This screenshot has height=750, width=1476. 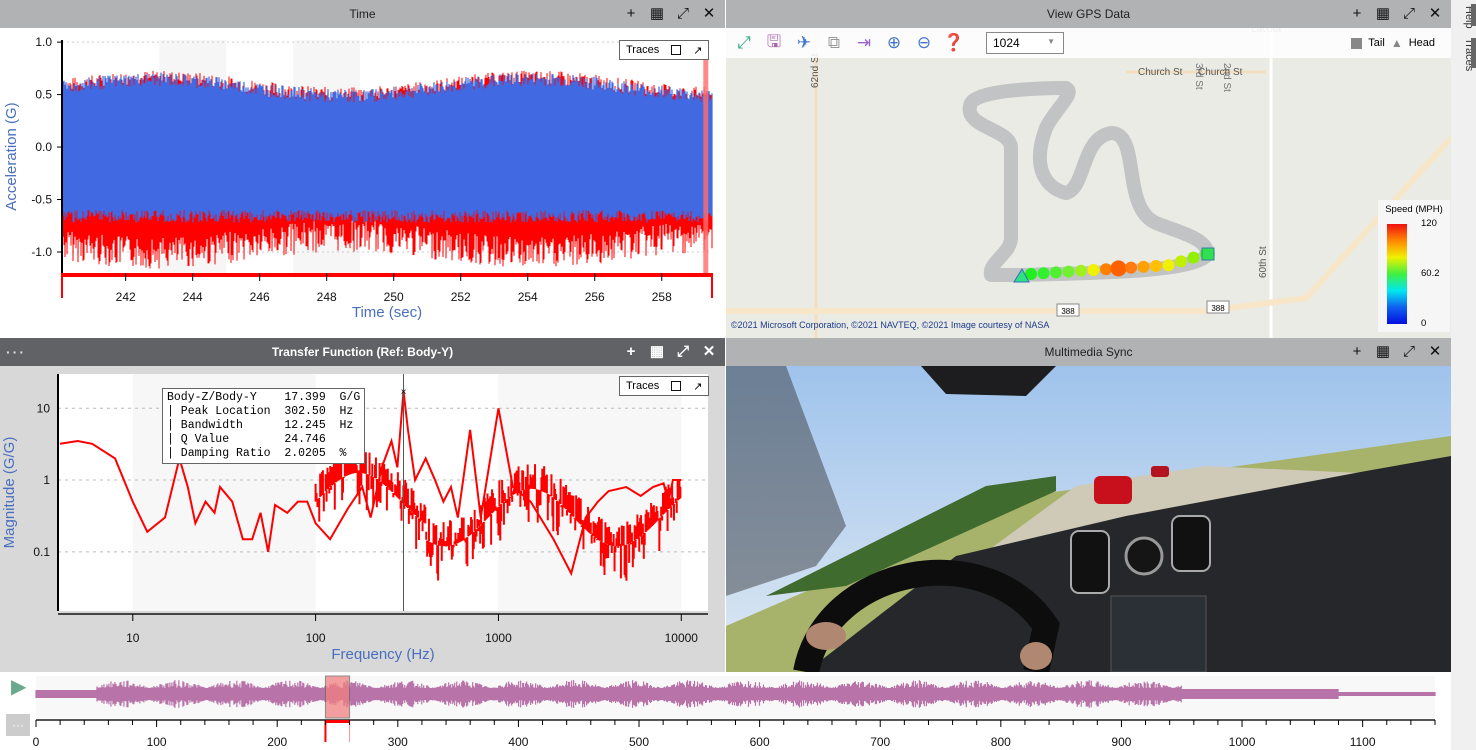 I want to click on speed-legend: Speed (MPH) 120 60.2 0, so click(x=1414, y=266).